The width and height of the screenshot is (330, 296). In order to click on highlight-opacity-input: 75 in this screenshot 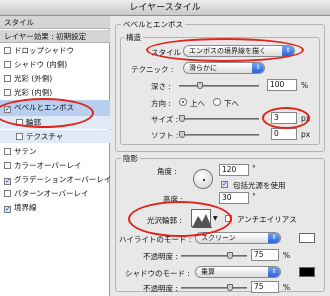, I will do `click(265, 255)`.